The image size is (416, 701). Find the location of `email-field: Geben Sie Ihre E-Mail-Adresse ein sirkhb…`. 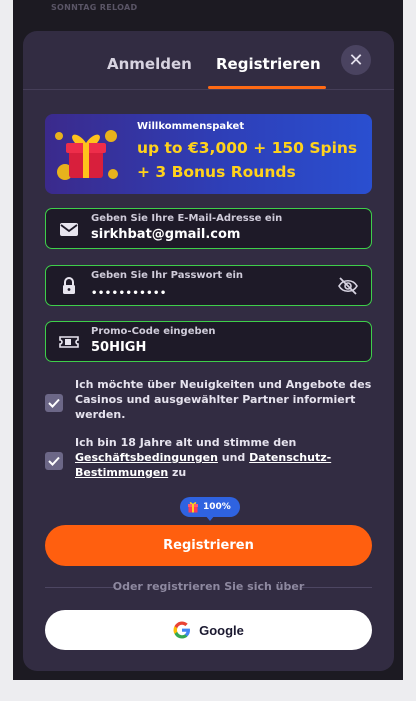

email-field: Geben Sie Ihre E-Mail-Adresse ein sirkhb… is located at coordinates (208, 228).